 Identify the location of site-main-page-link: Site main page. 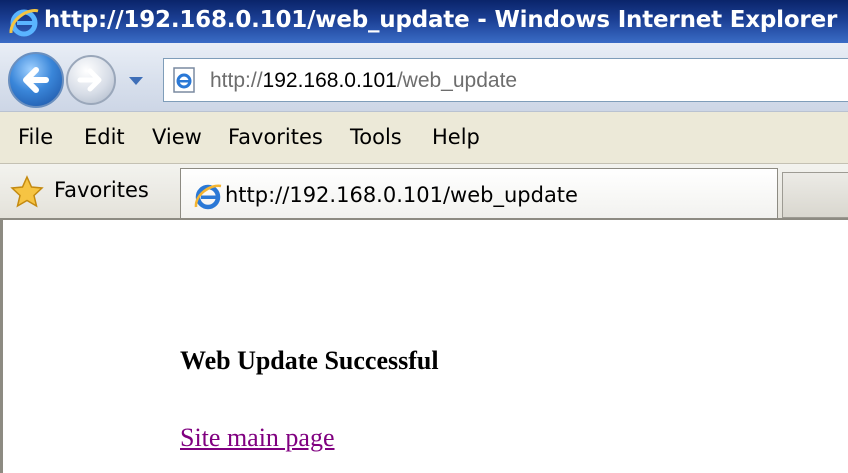
(257, 438).